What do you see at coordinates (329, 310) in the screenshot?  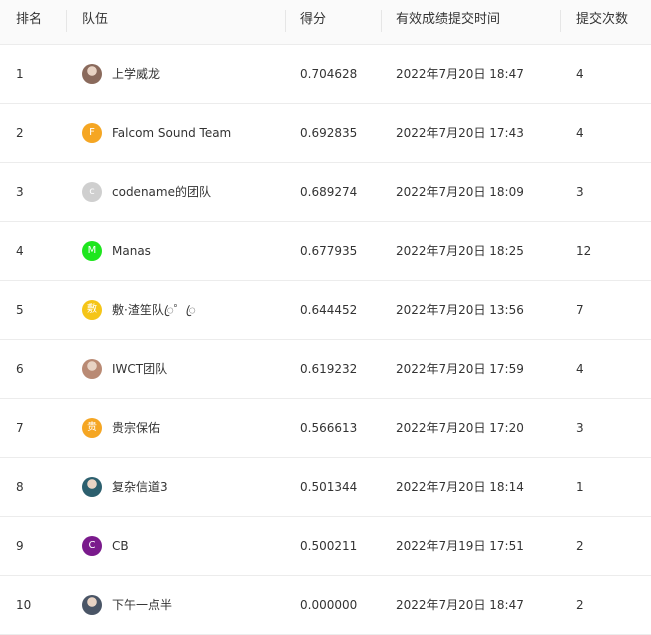 I see `score-cell: 0.644452` at bounding box center [329, 310].